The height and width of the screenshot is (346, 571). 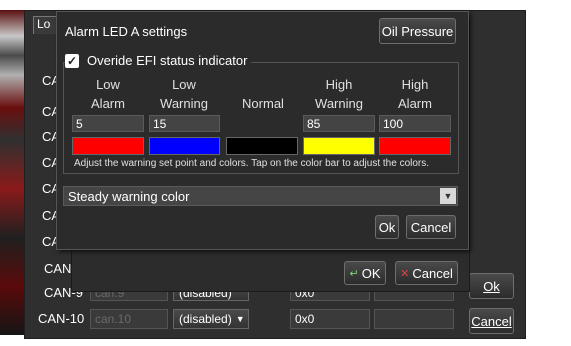 What do you see at coordinates (339, 123) in the screenshot?
I see `high-warning-input: 85` at bounding box center [339, 123].